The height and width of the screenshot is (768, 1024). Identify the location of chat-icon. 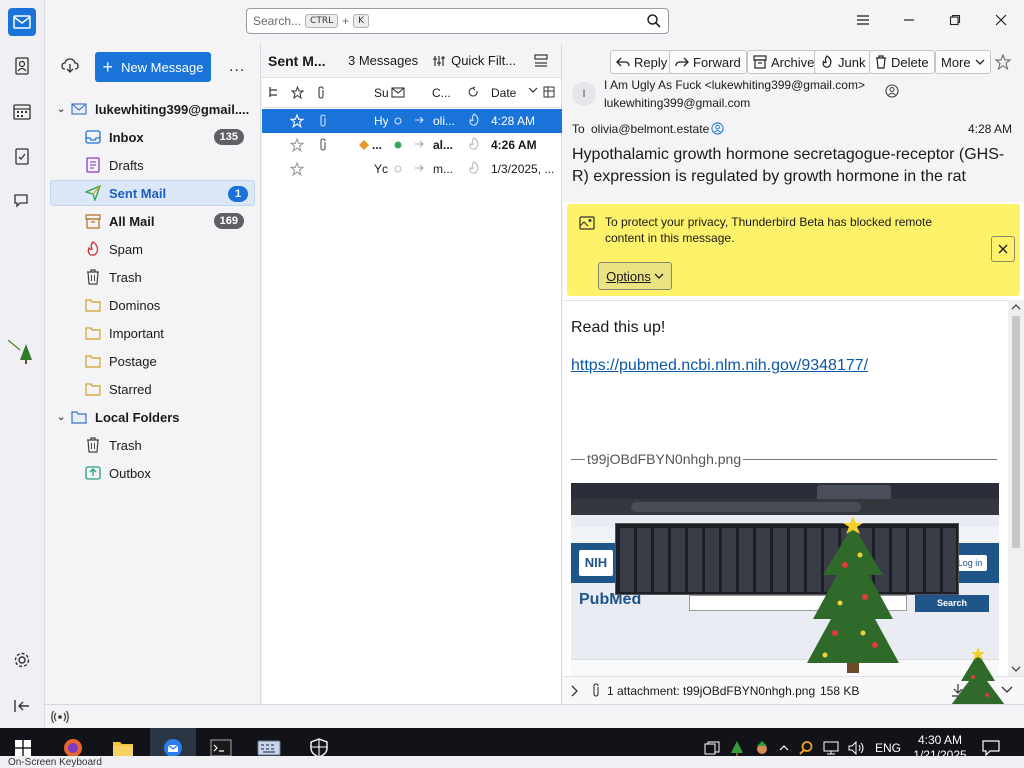
(22, 201).